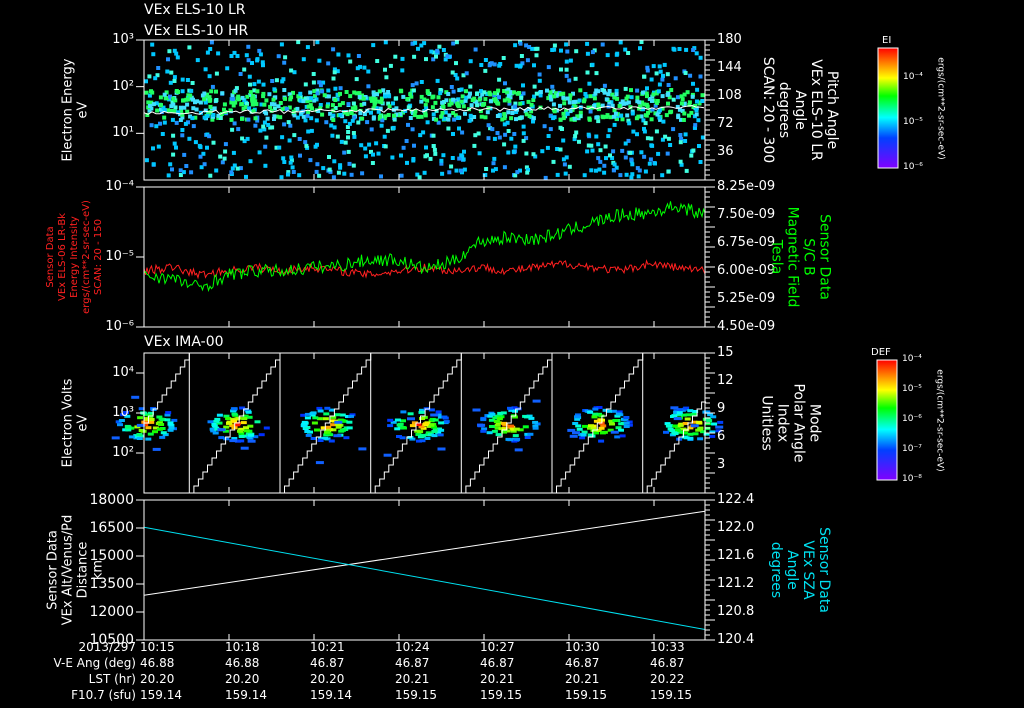  Describe the element at coordinates (799, 257) in the screenshot. I see `right-axis-label: Sensor Data S/C B Magnetic Field Tesla` at that location.